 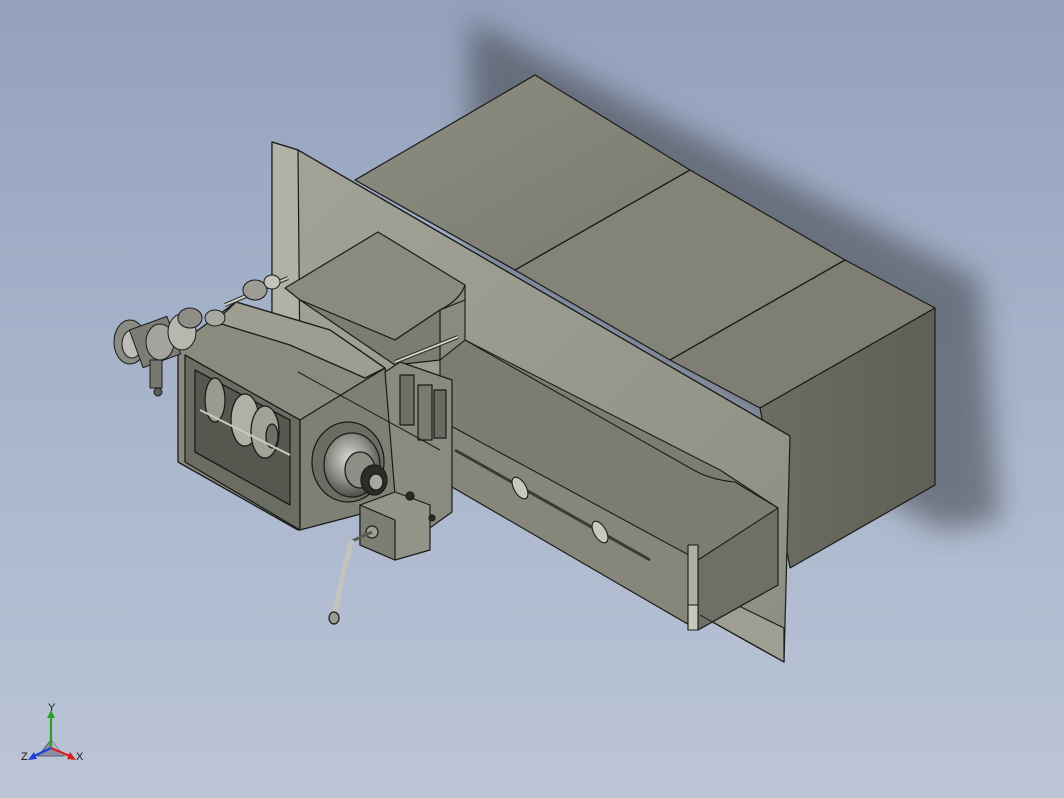 I want to click on y-axis-arrow, so click(x=51, y=729).